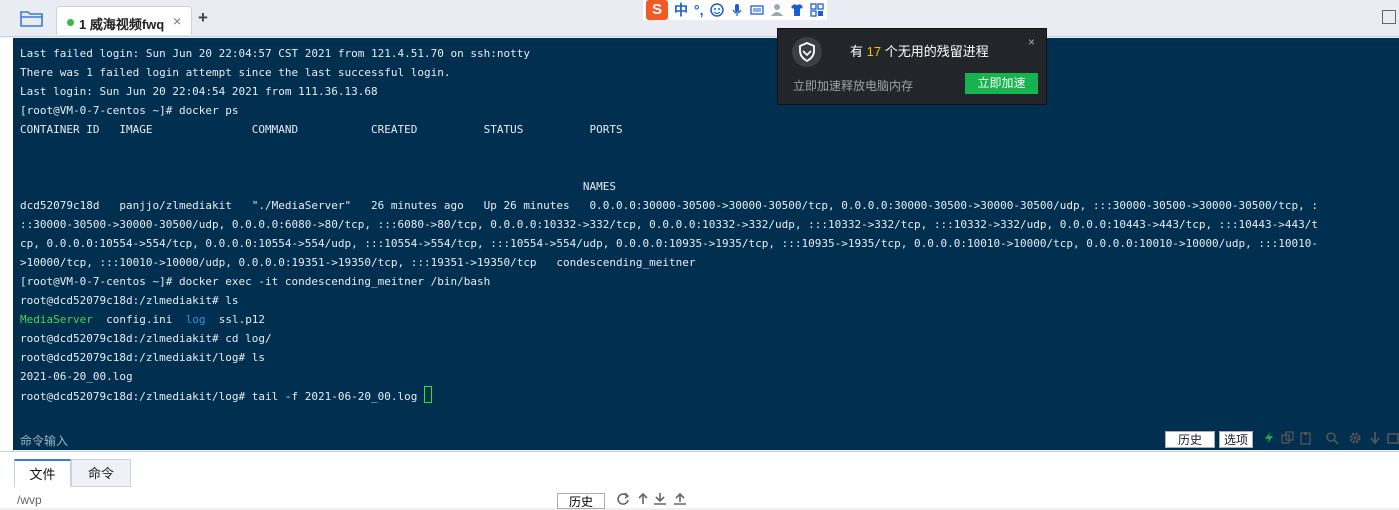  Describe the element at coordinates (29, 500) in the screenshot. I see `current-path: /wvp` at that location.